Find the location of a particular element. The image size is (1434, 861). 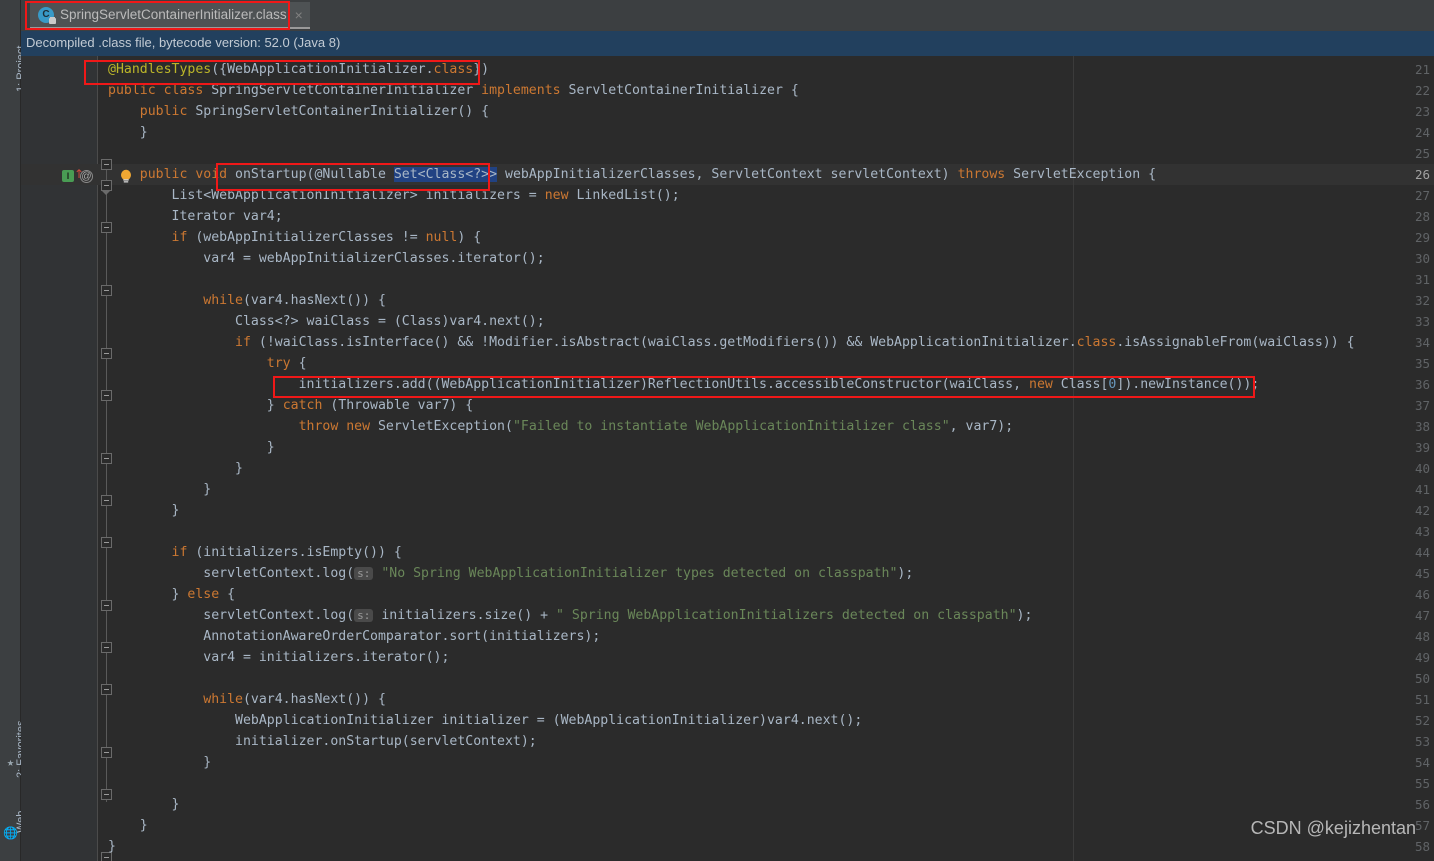

watermark-text: CSDN @kejizhentan is located at coordinates (1333, 828).